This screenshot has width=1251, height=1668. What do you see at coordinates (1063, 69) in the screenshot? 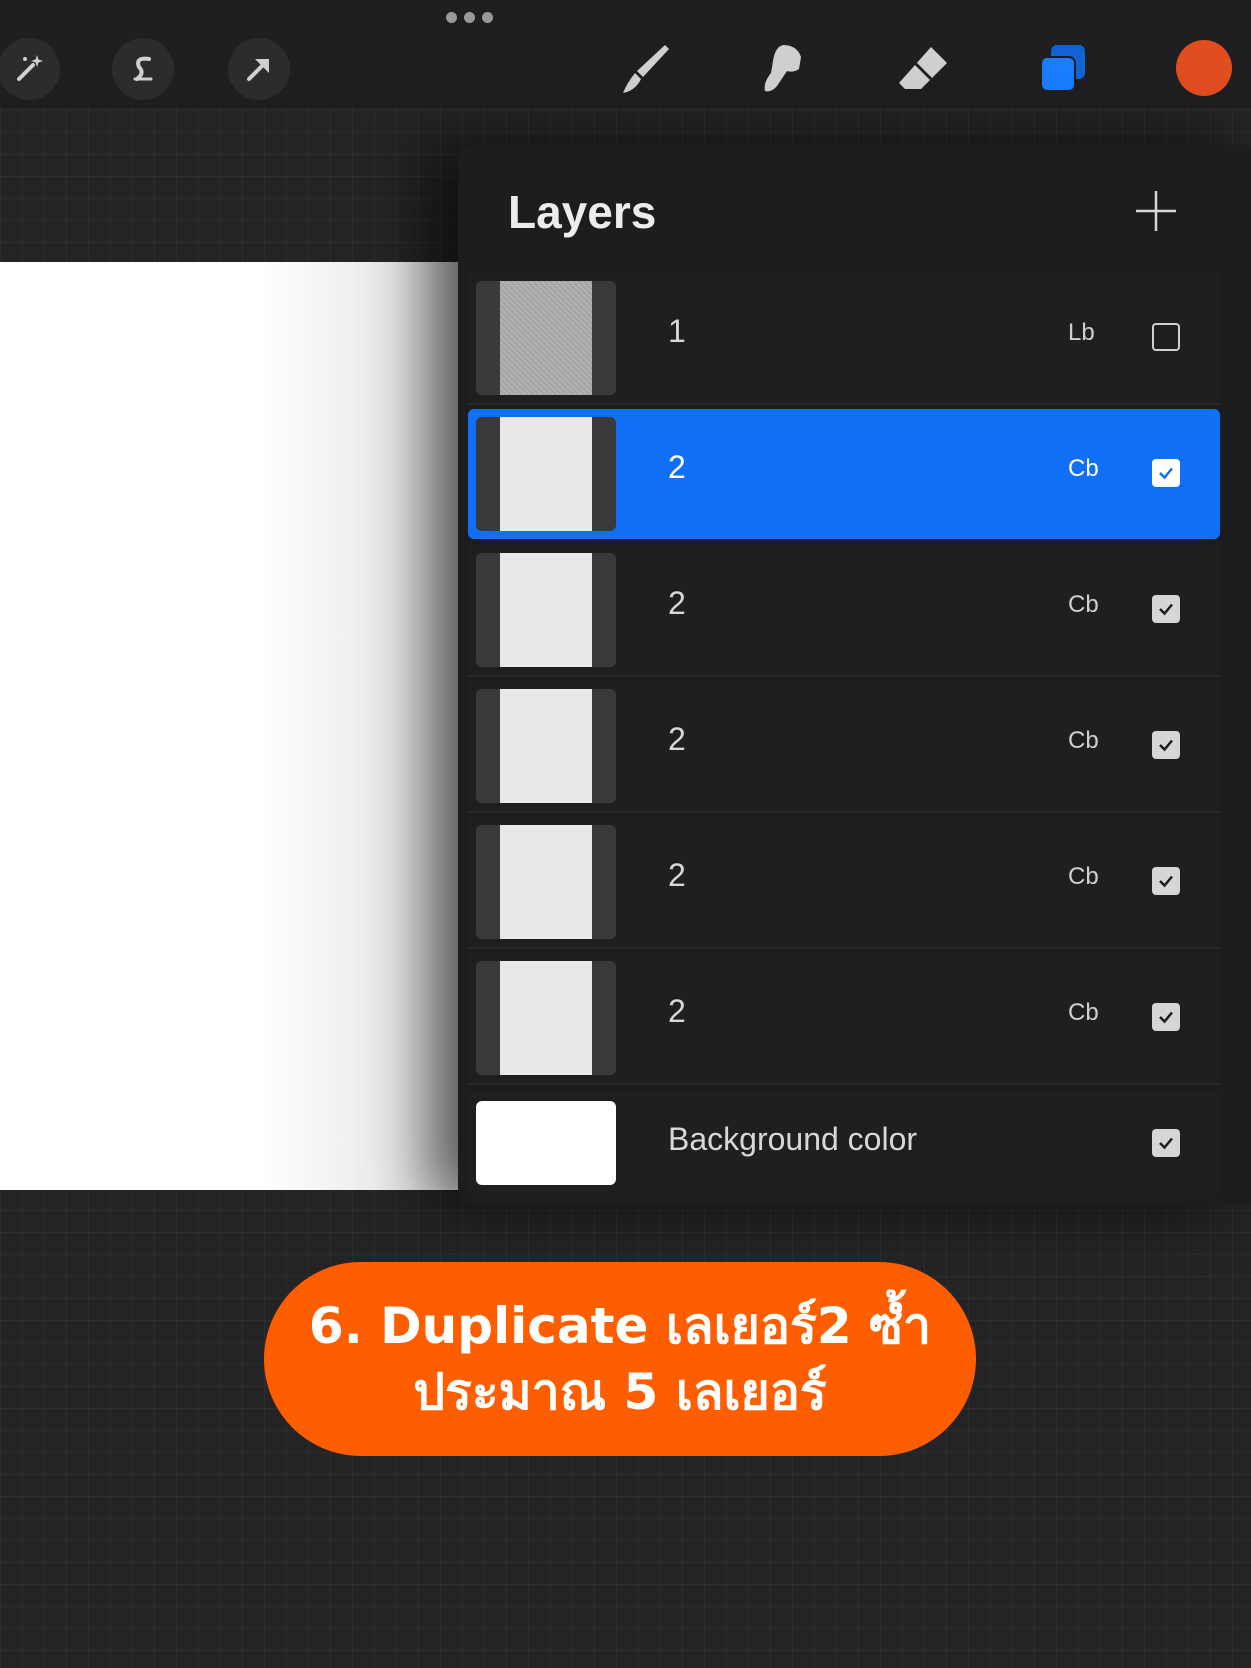
I see `layers-icon` at bounding box center [1063, 69].